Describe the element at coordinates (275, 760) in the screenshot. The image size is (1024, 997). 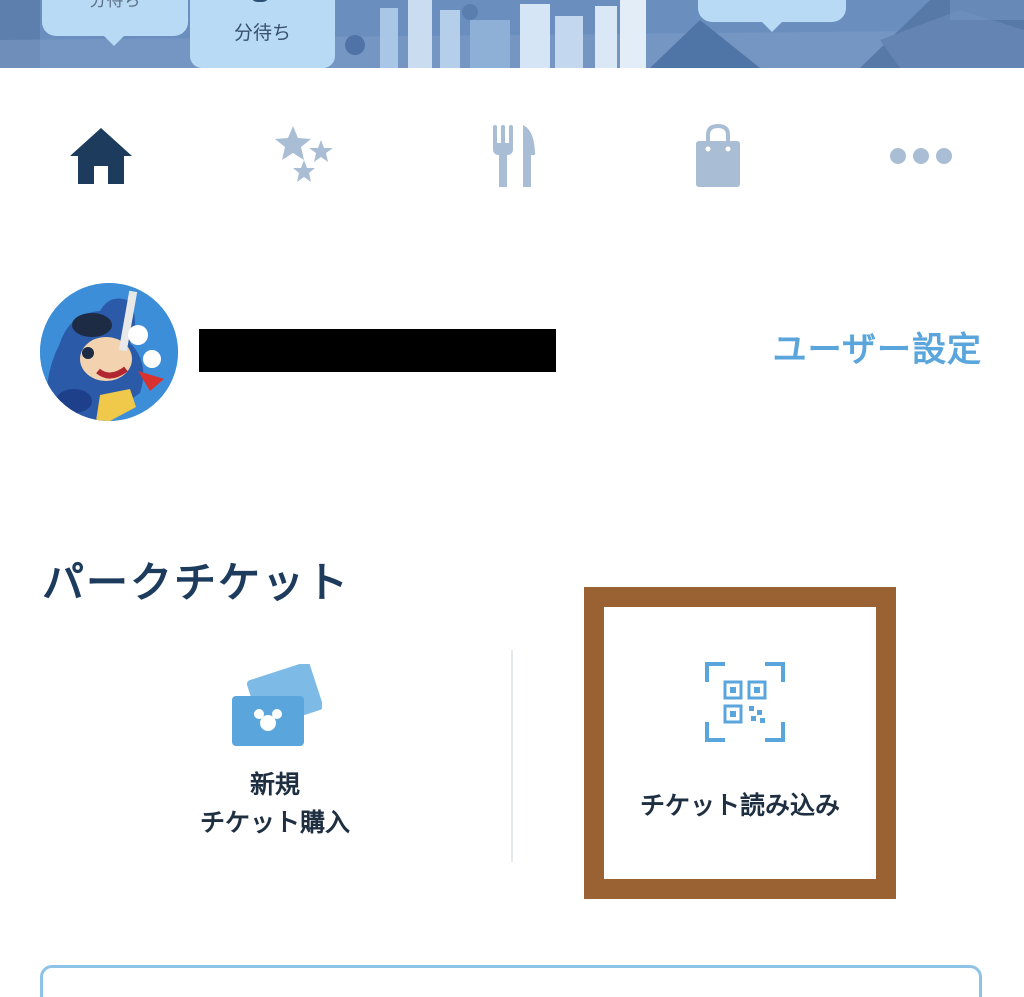
I see `buy-ticket-button: 新規 チケット購入` at that location.